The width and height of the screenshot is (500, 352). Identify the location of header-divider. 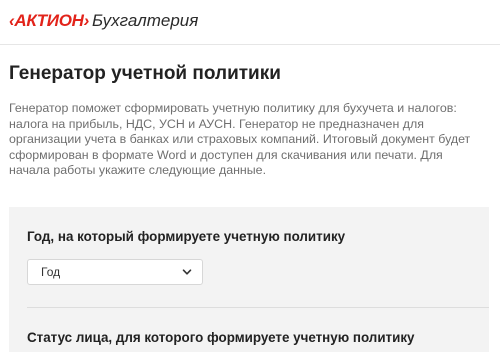
(250, 44).